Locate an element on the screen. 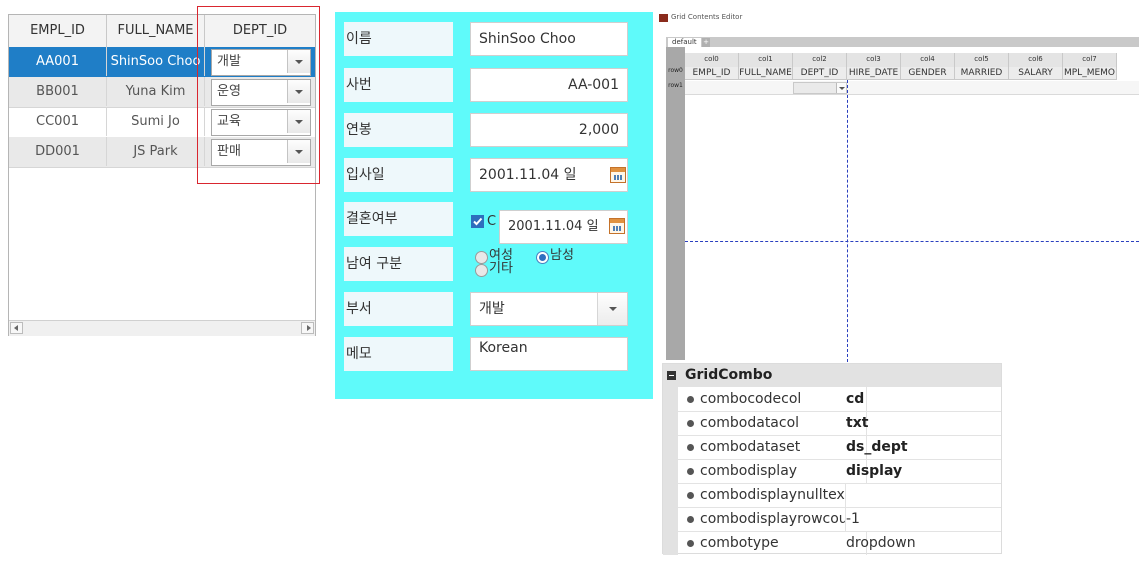 The height and width of the screenshot is (583, 1146). property-row: combodisplayrowcount -1 is located at coordinates (832, 519).